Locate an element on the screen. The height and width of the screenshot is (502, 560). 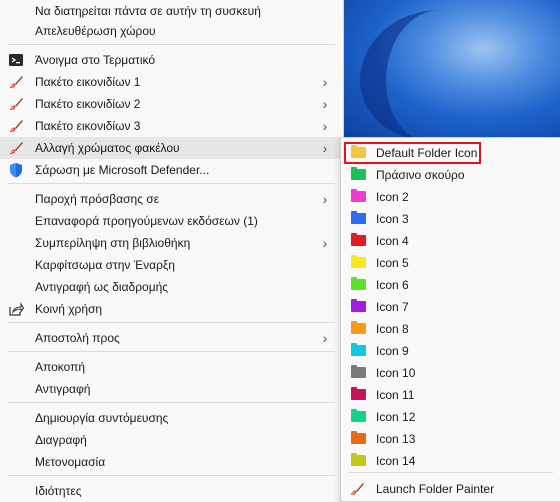
menu-item: Ιδιότητες is located at coordinates (171, 491).